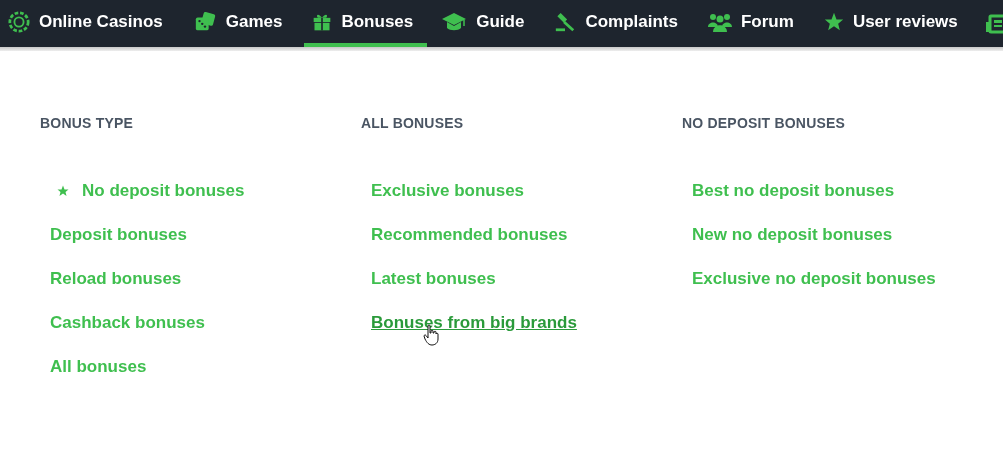  I want to click on menu-link: Best no deposit bonuses, so click(793, 191).